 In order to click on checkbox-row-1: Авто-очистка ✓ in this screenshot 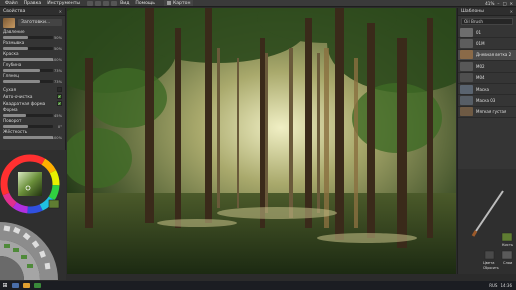, I will do `click(32, 96)`.